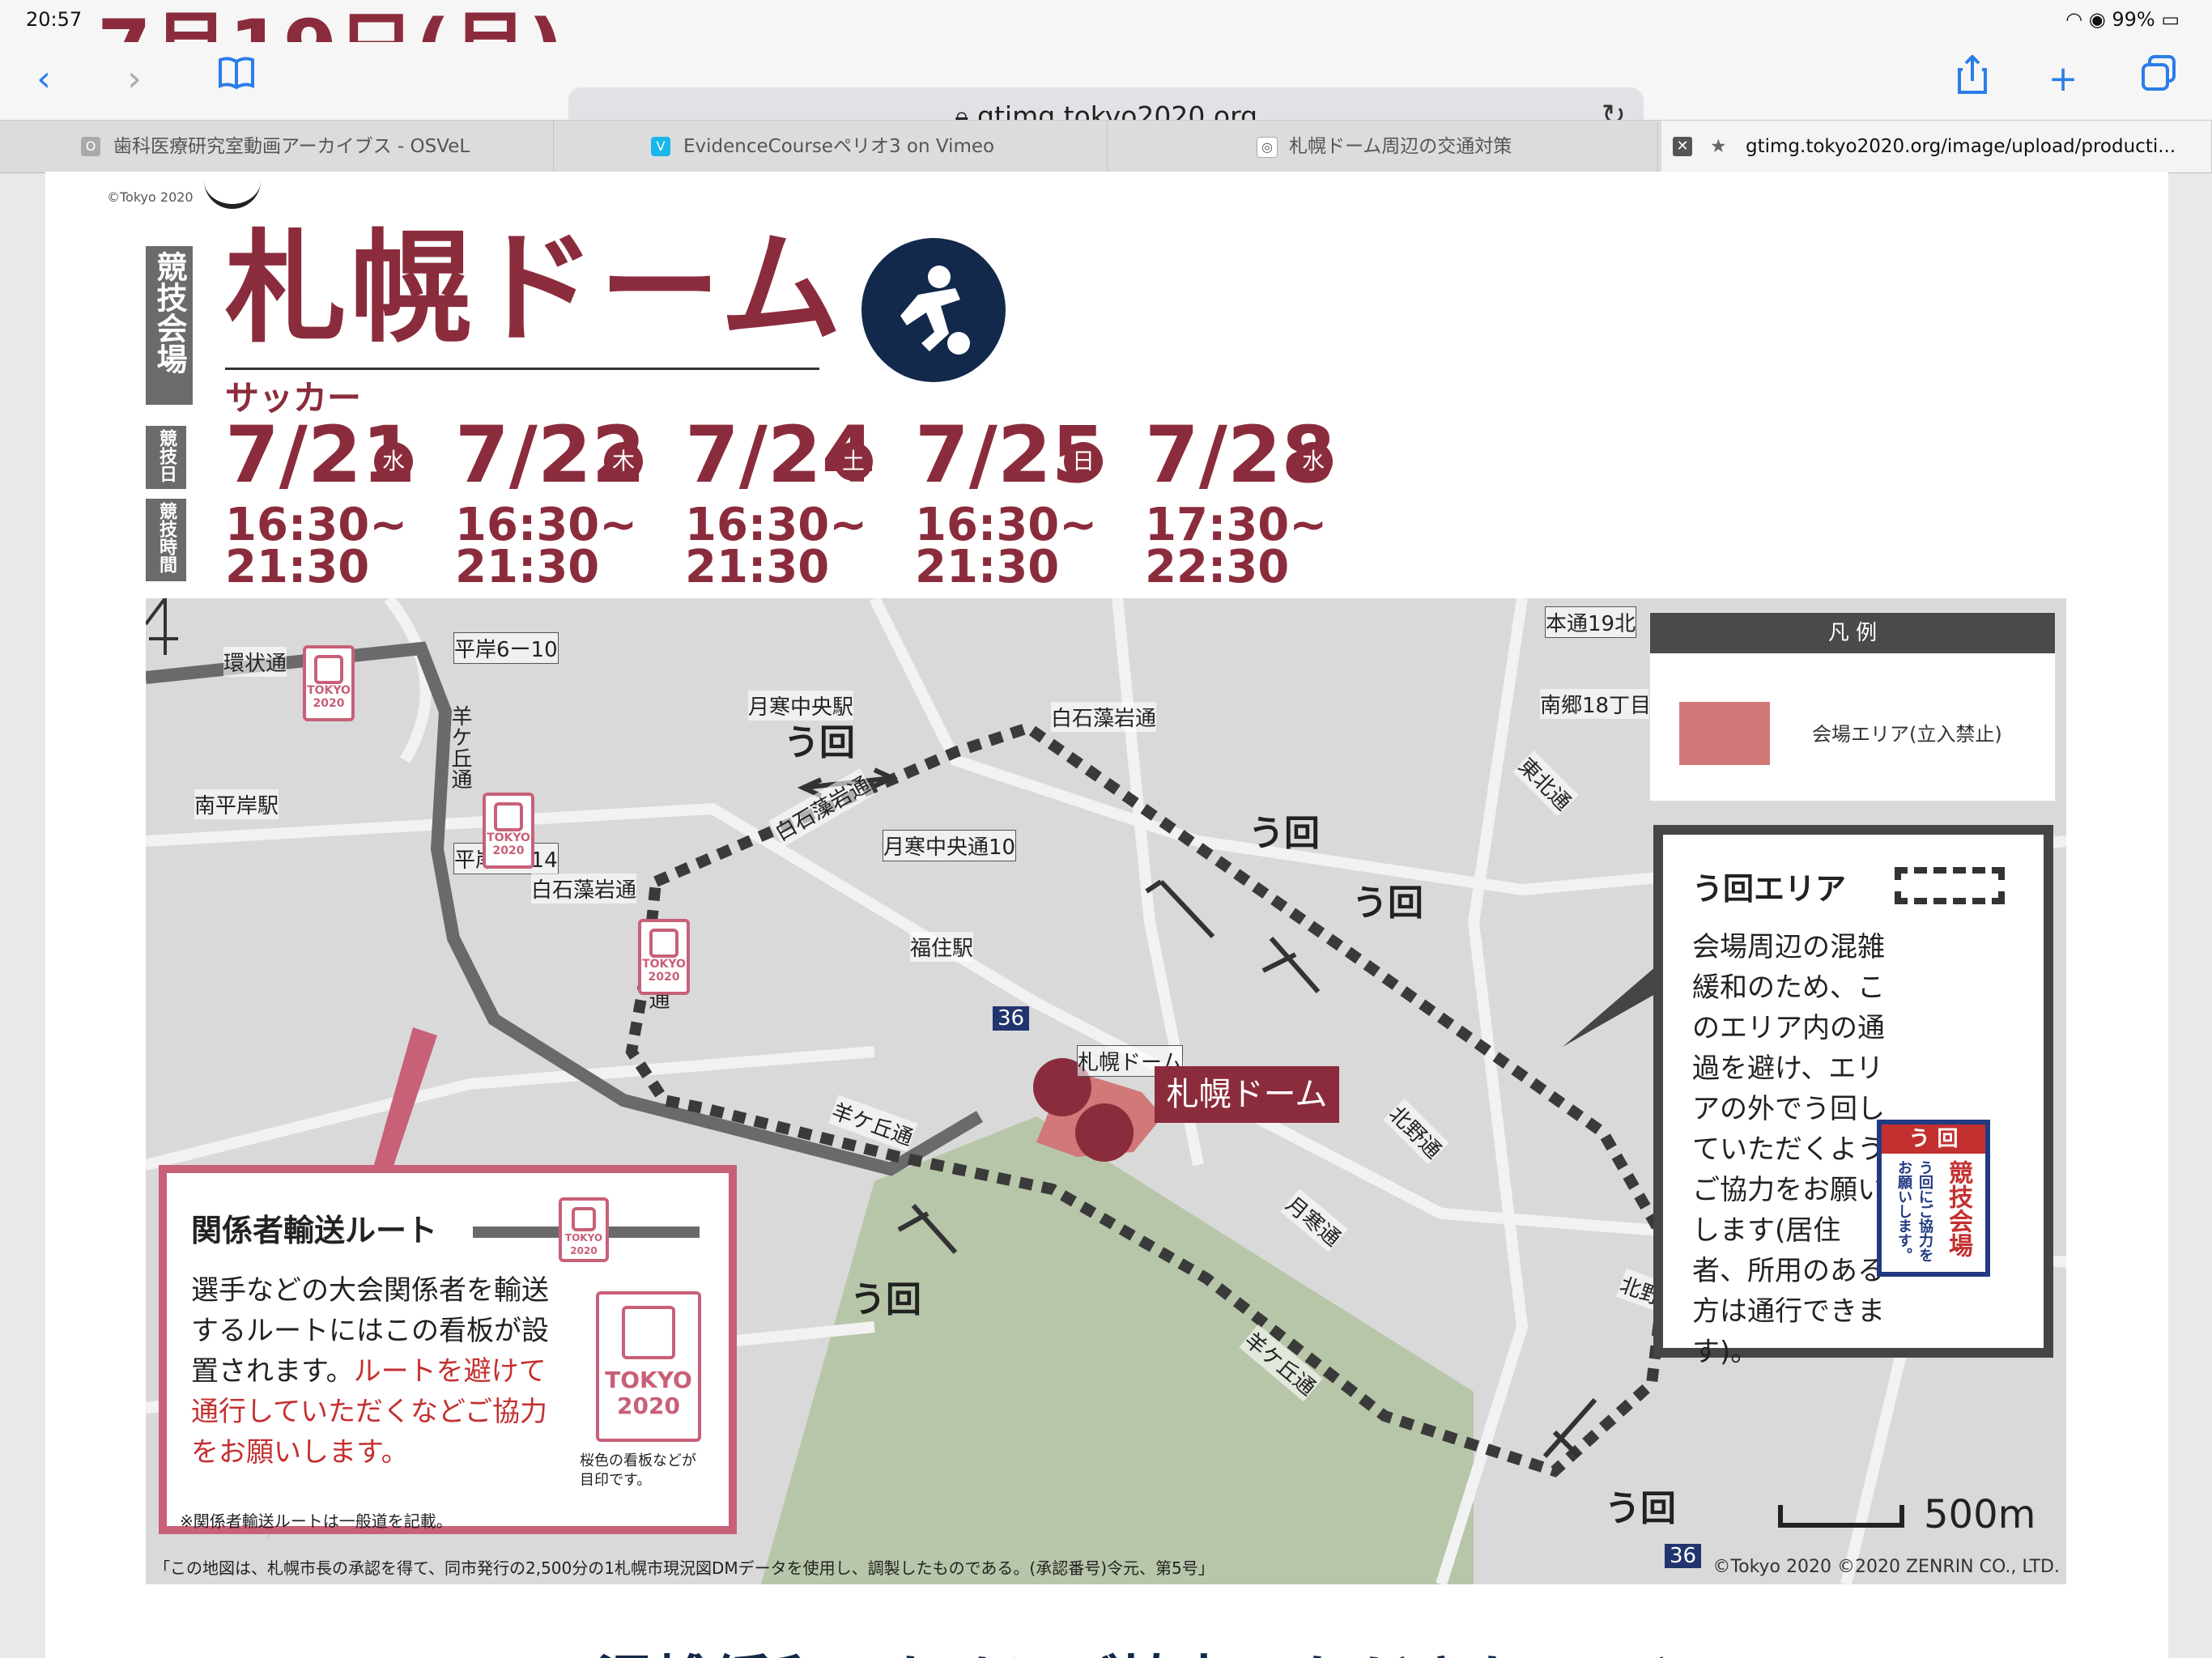 Image resolution: width=2212 pixels, height=1658 pixels. I want to click on date-tag: 競技日, so click(166, 457).